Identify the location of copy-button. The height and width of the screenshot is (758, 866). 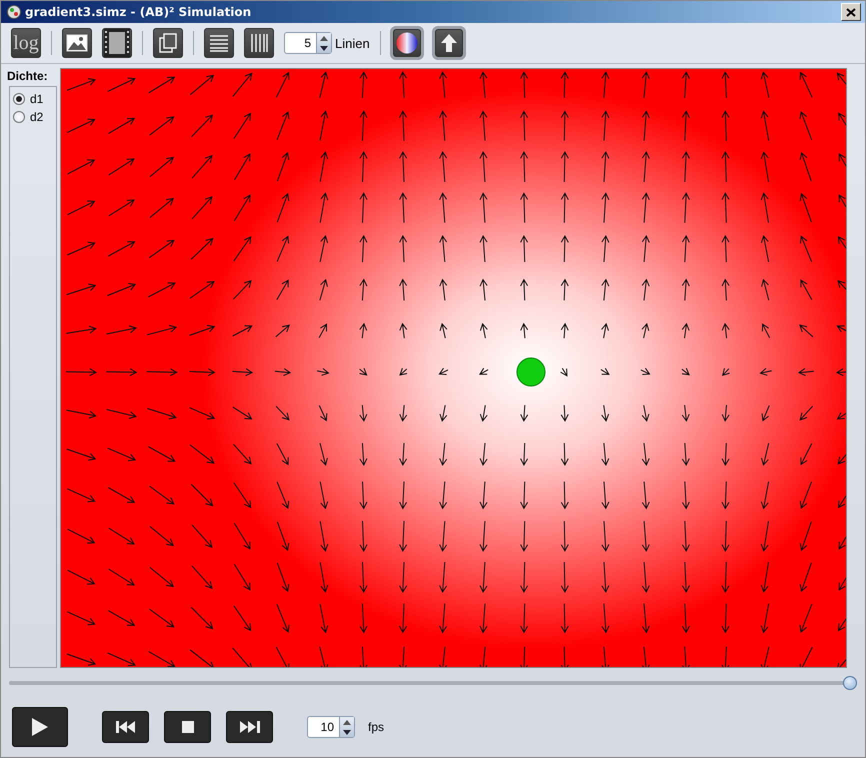
(168, 43).